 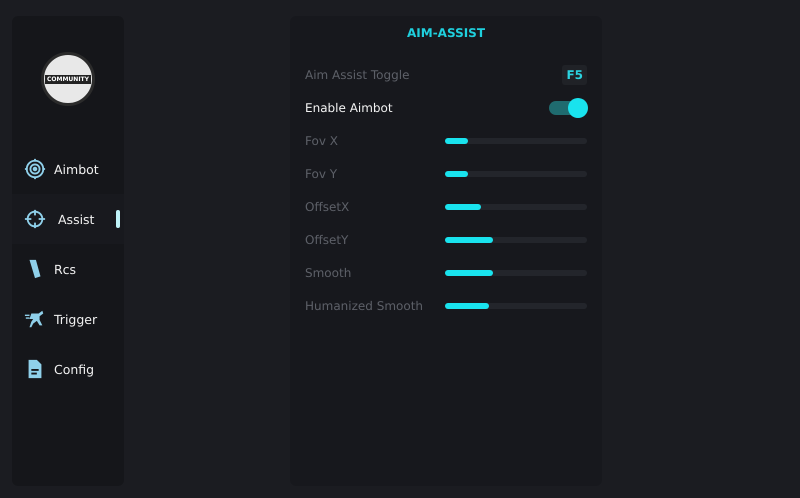 I want to click on setting-label: Fov Y, so click(x=321, y=173).